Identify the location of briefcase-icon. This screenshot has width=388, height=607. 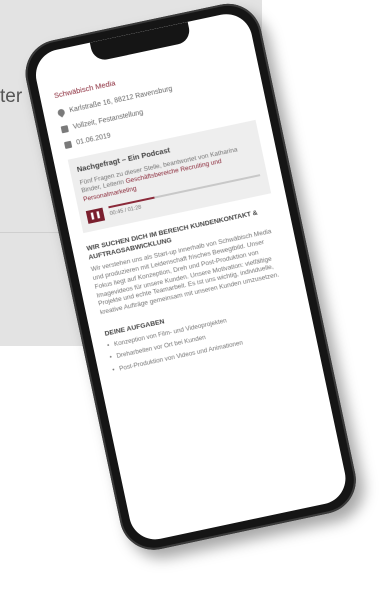
(64, 129).